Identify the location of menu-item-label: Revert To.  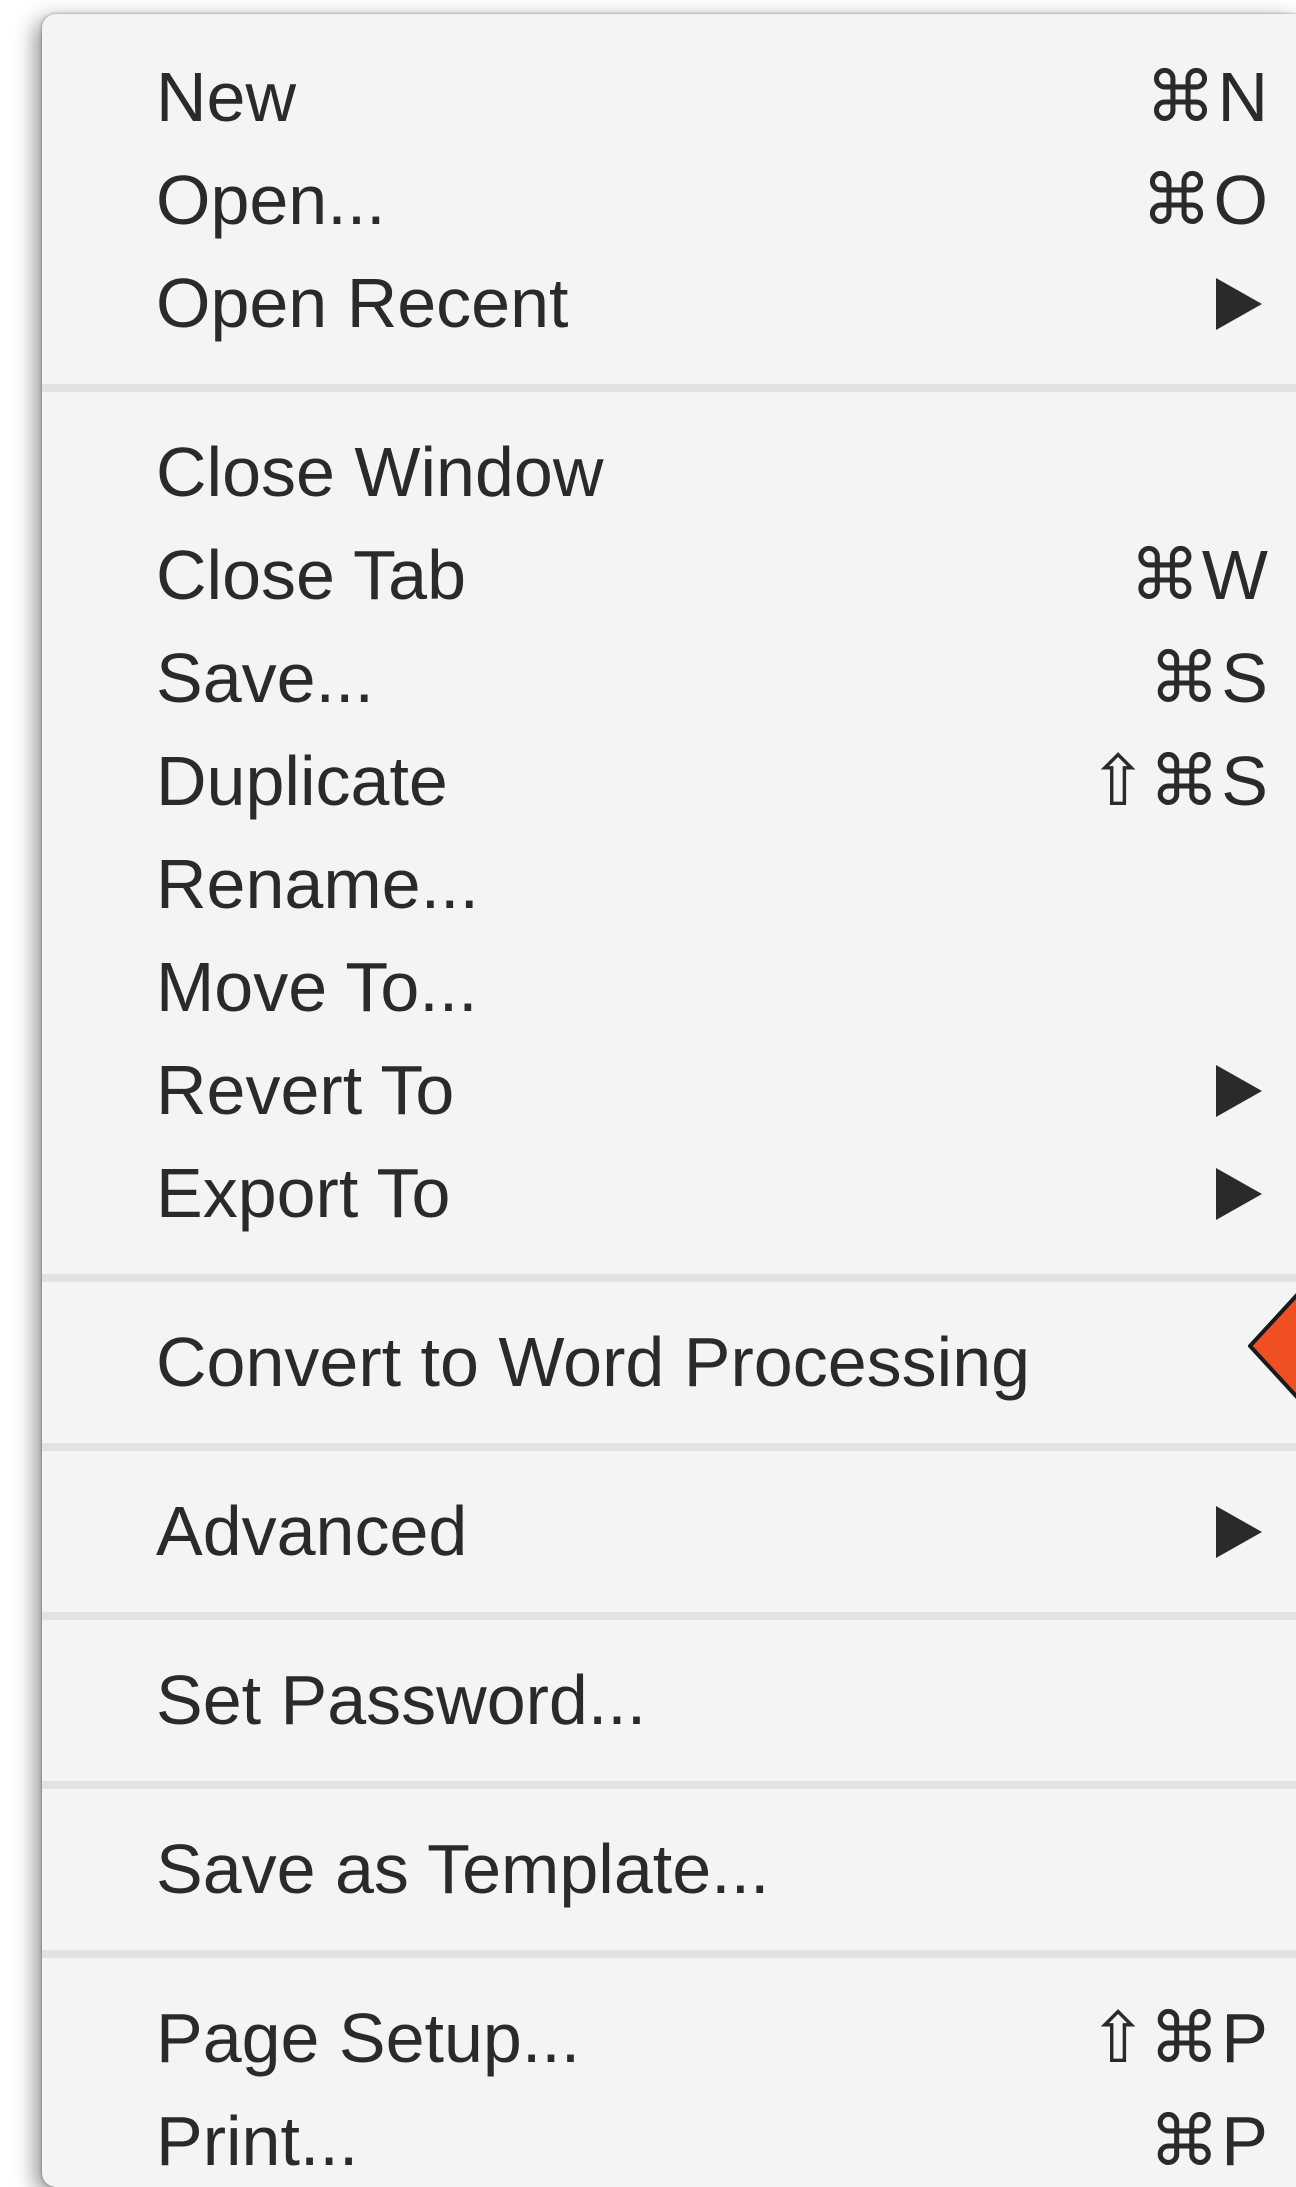
(305, 1090).